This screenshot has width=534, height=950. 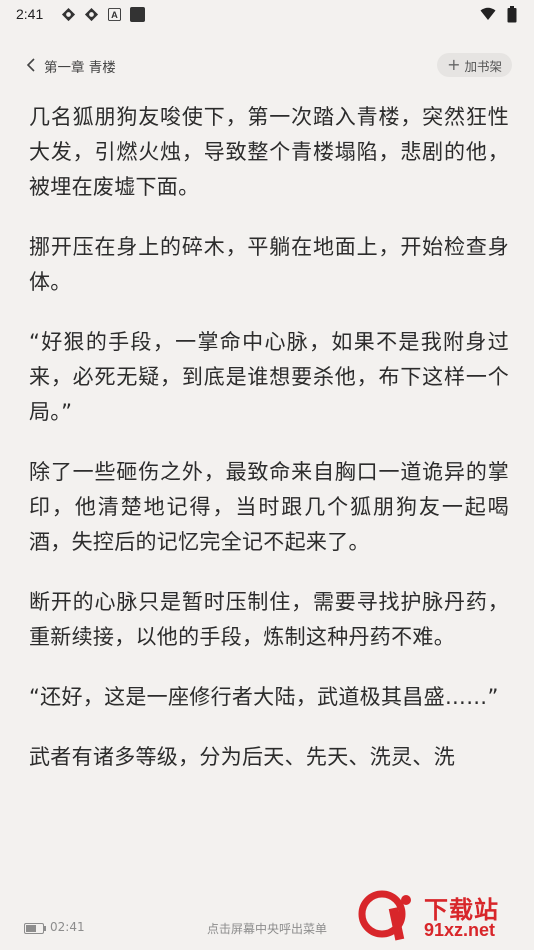 I want to click on site-watermark: 下载站 91xz.net, so click(x=444, y=917).